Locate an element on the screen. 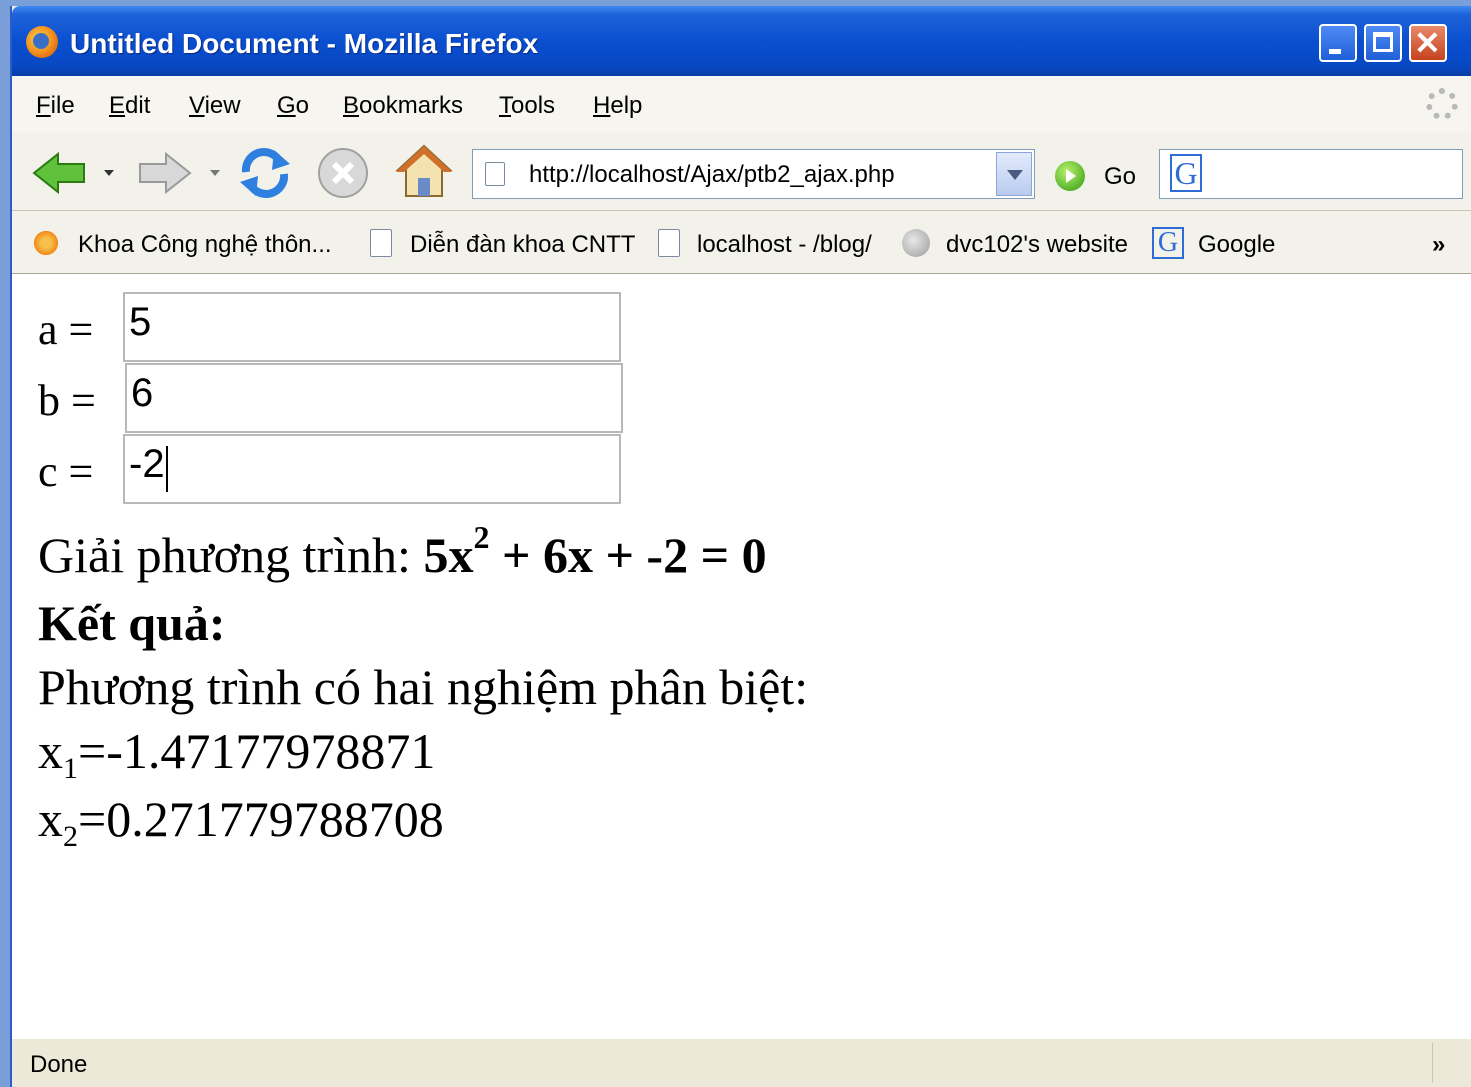  menu-tools: Tools is located at coordinates (527, 106).